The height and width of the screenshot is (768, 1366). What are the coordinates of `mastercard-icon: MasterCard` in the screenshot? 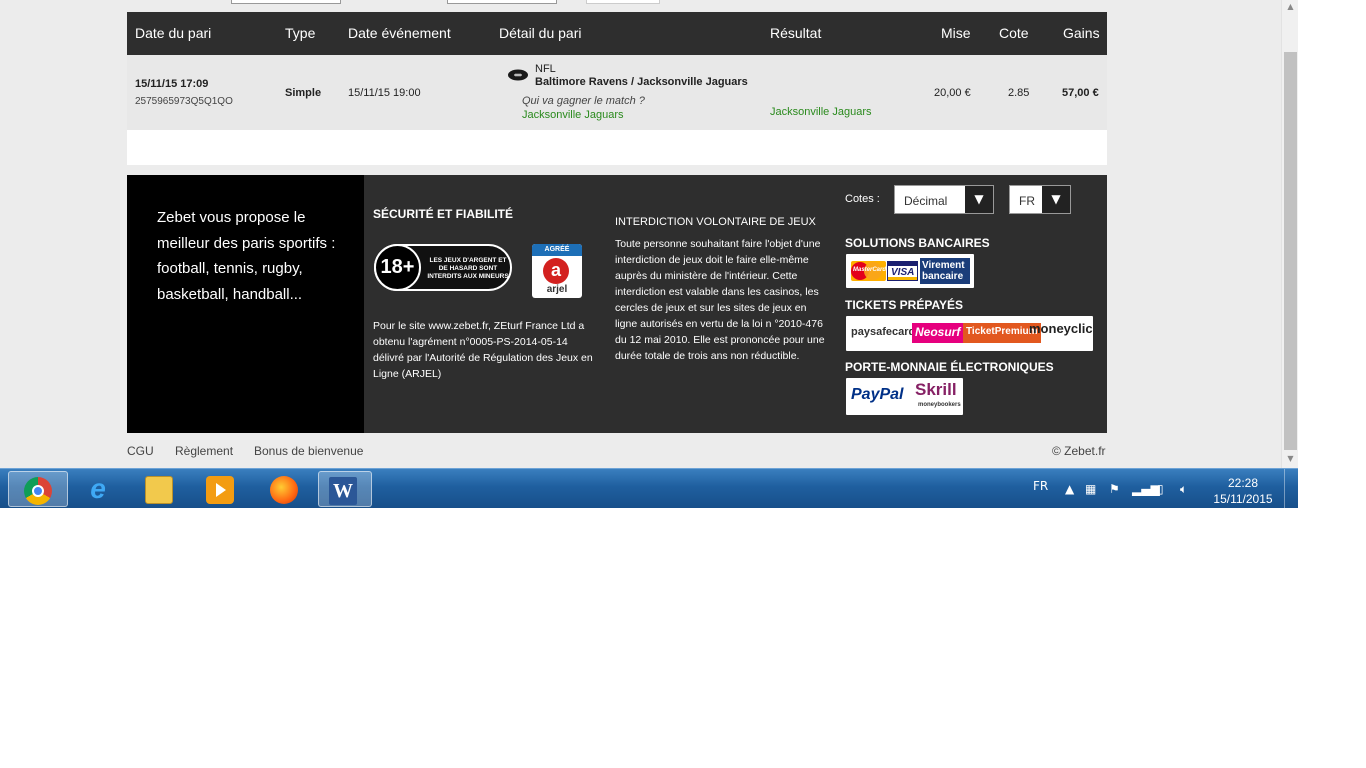 It's located at (868, 271).